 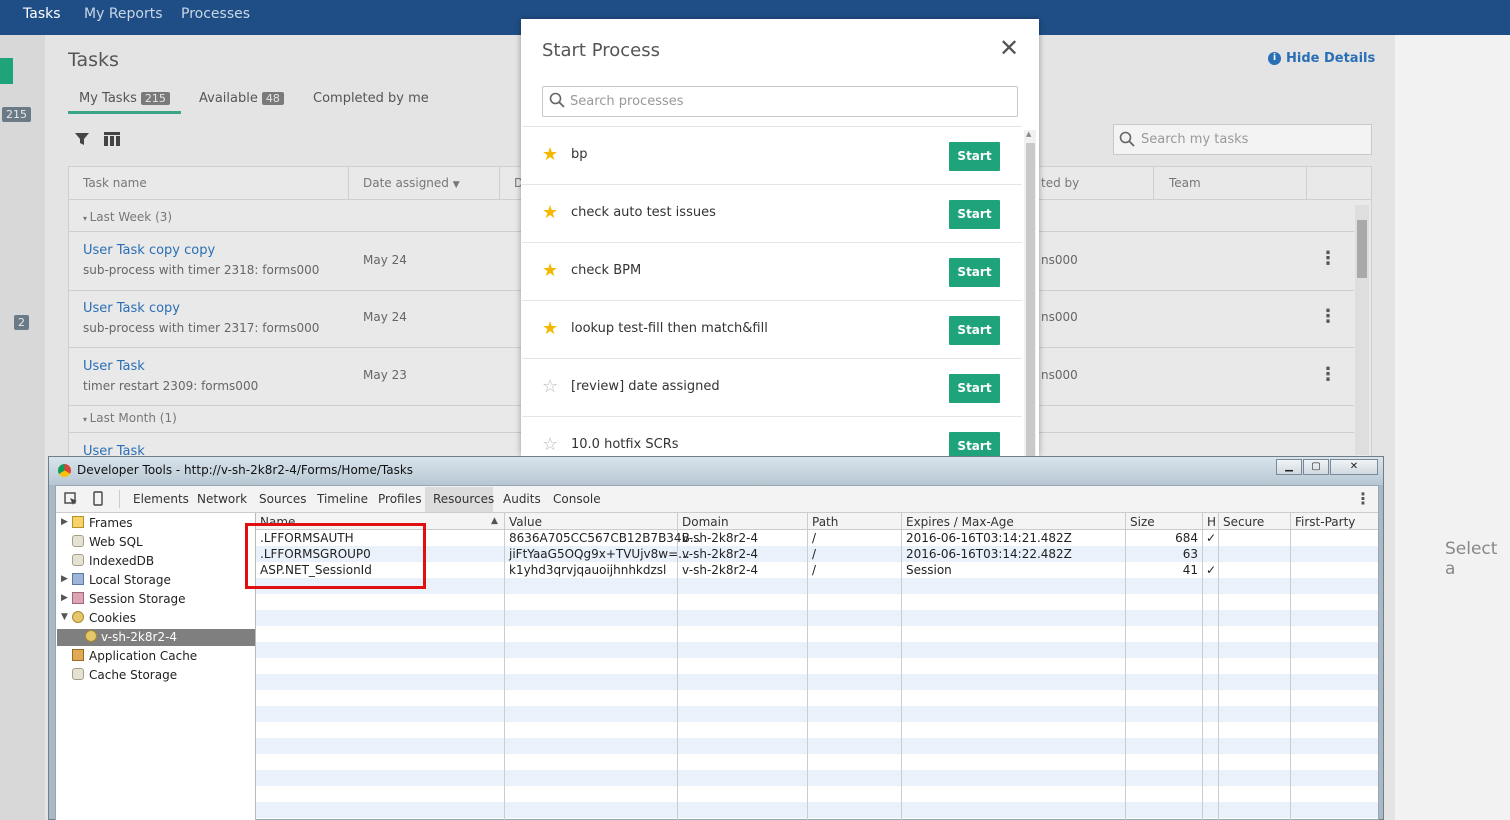 What do you see at coordinates (123, 14) in the screenshot?
I see `nav-my-reports: My Reports` at bounding box center [123, 14].